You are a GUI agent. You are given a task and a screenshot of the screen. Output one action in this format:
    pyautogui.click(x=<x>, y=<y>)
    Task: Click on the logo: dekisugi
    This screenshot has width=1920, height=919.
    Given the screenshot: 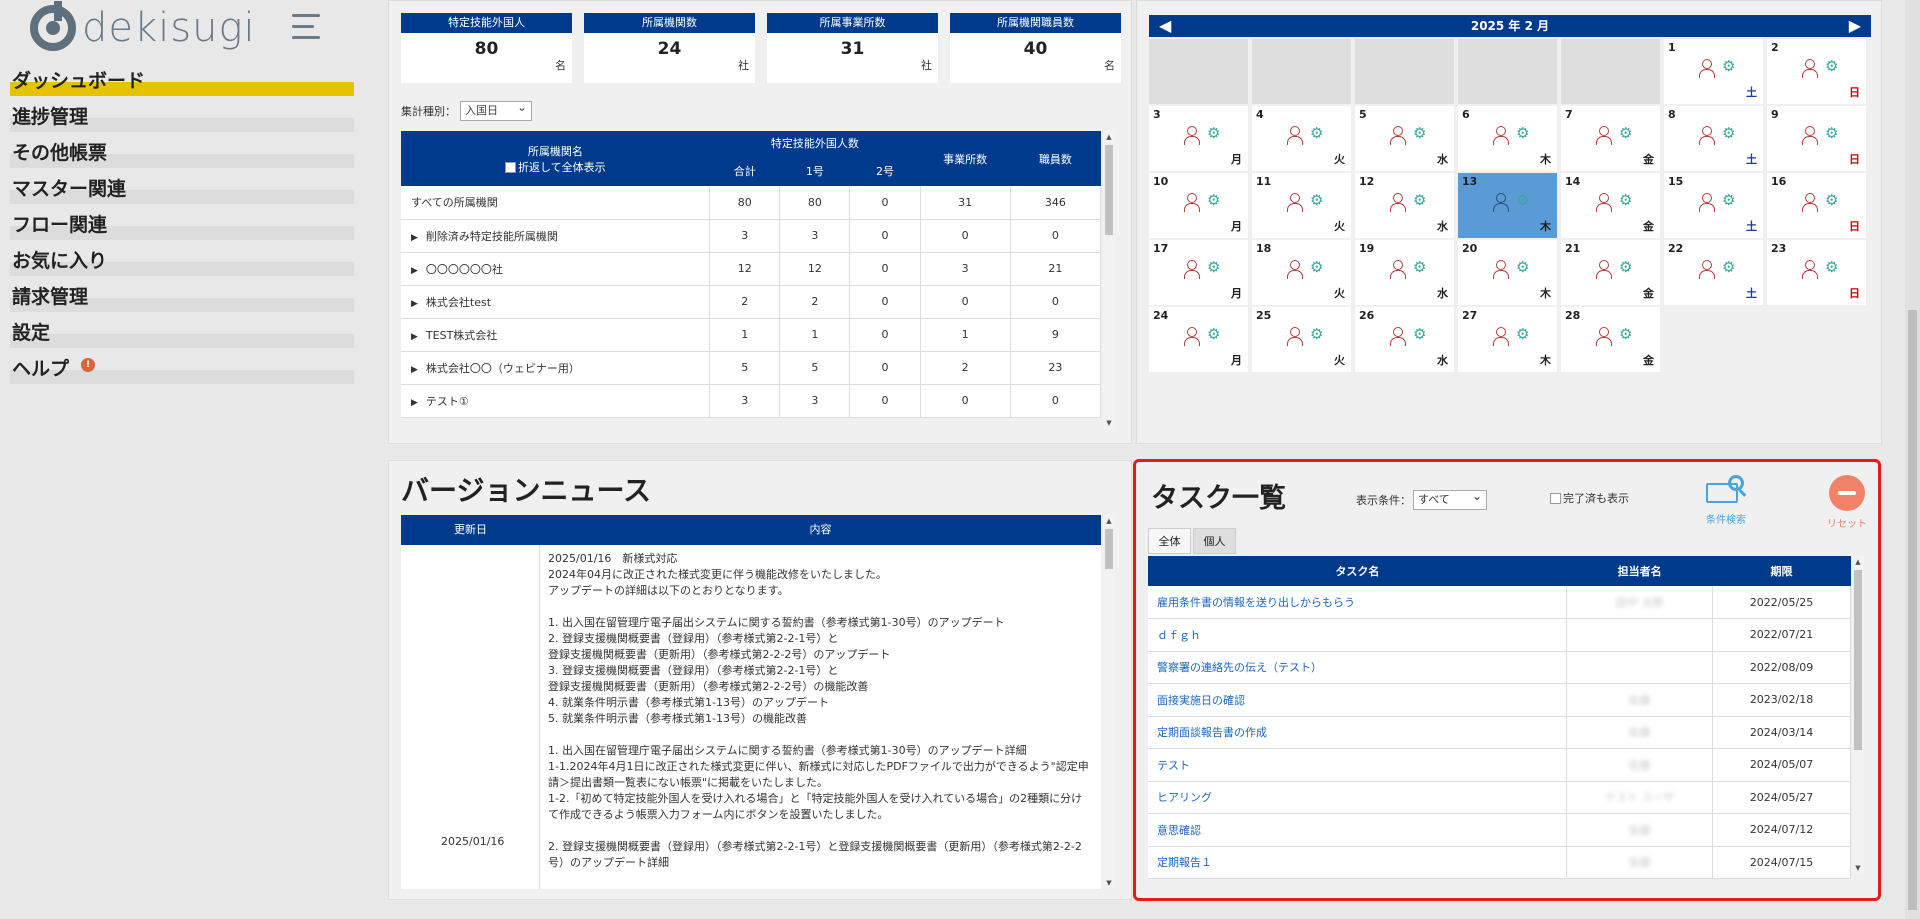 What is the action you would take?
    pyautogui.click(x=143, y=27)
    